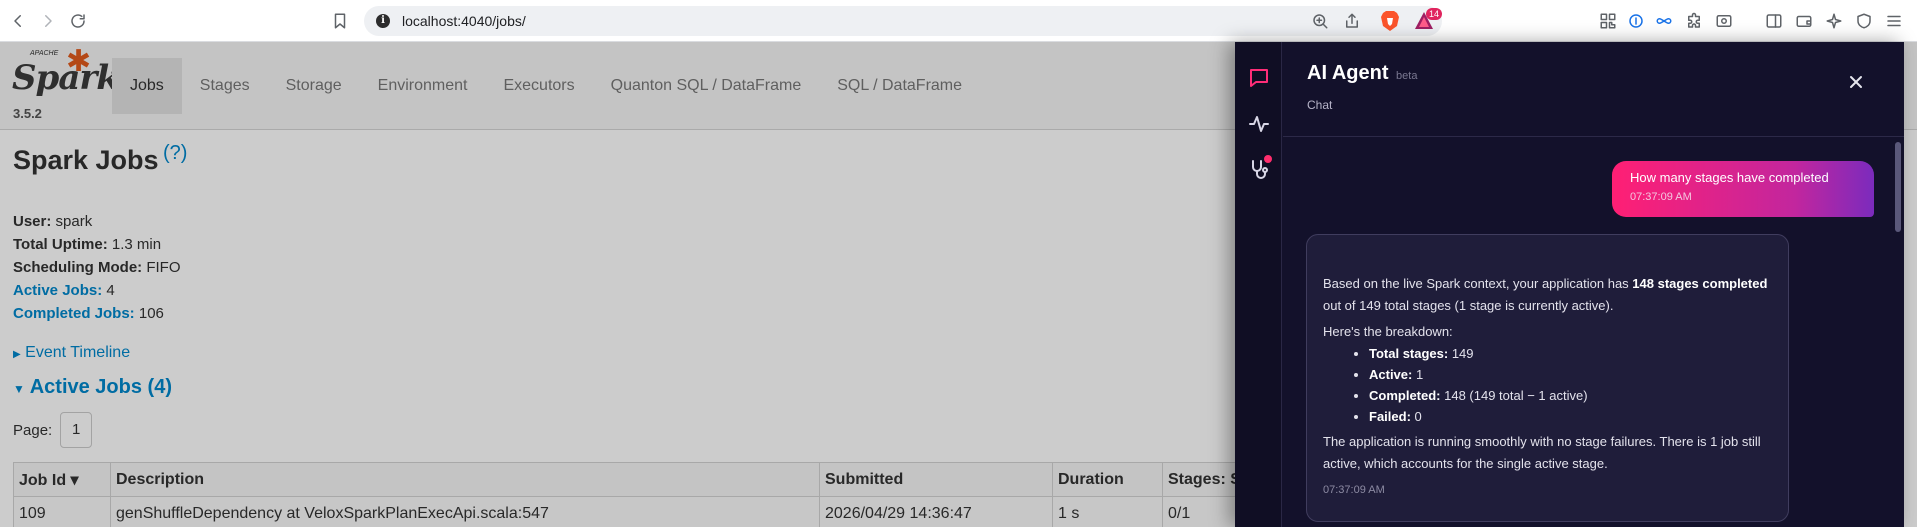 The height and width of the screenshot is (527, 1917). I want to click on reload-button, so click(78, 21).